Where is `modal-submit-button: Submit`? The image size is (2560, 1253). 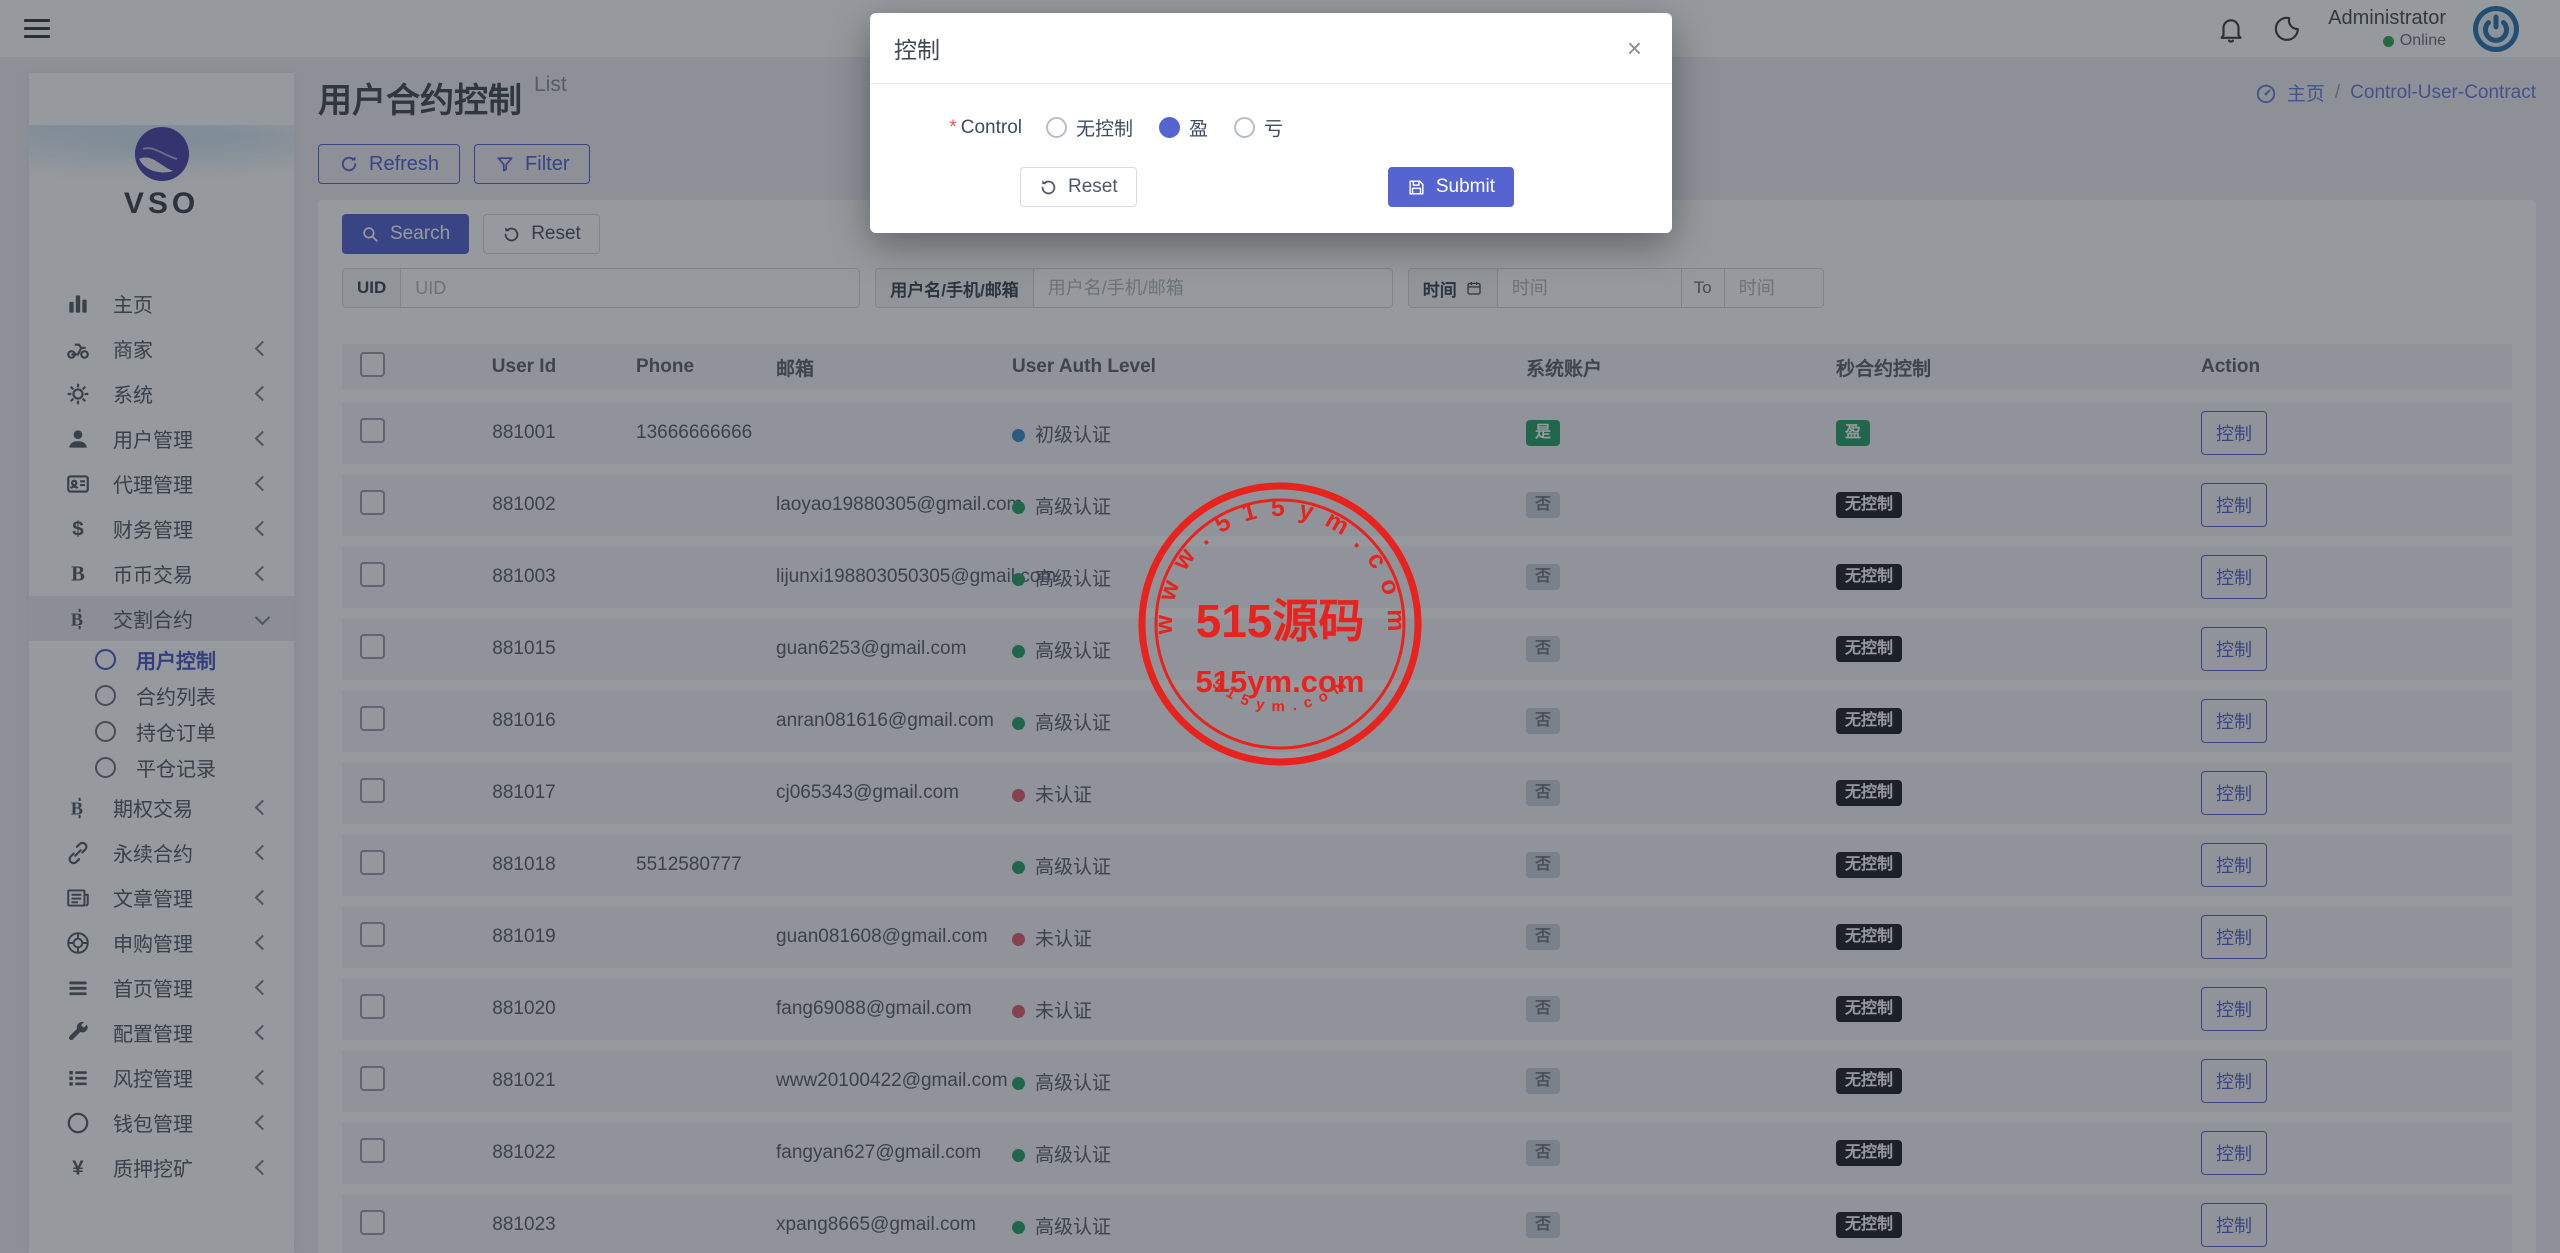 modal-submit-button: Submit is located at coordinates (1450, 187).